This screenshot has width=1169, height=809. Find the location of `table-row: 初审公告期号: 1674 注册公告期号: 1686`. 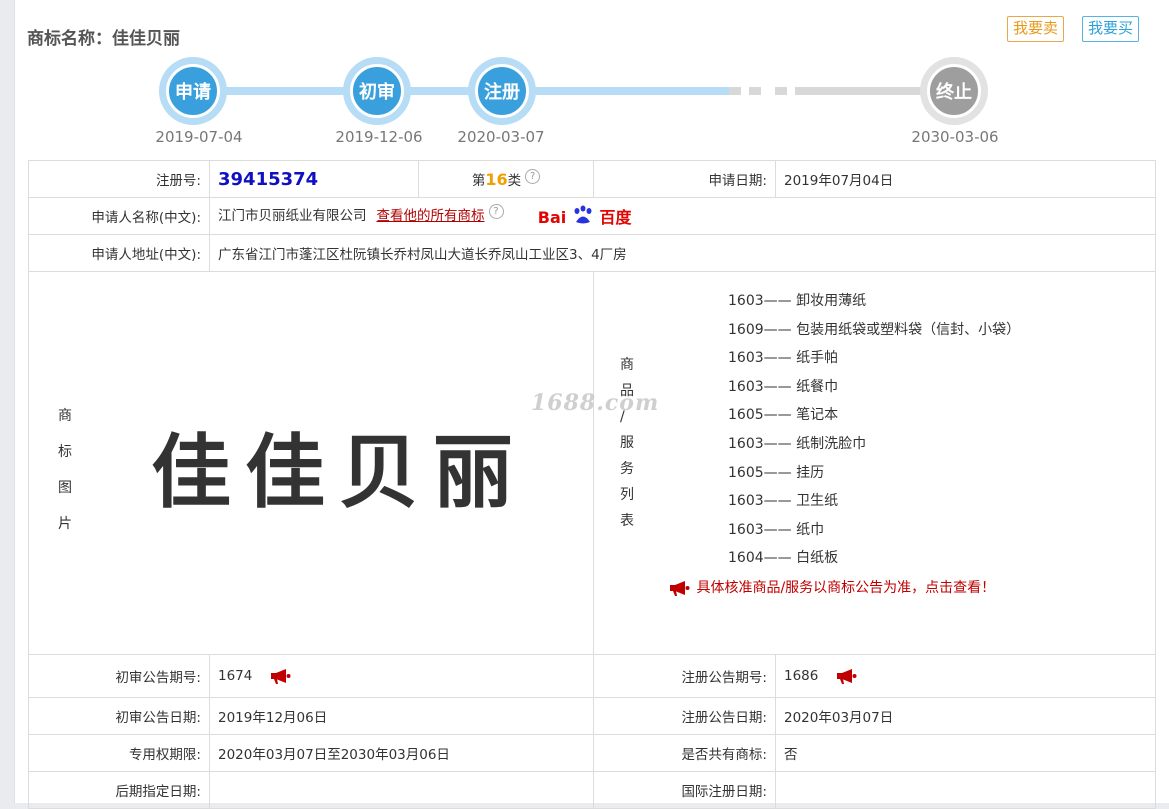

table-row: 初审公告期号: 1674 注册公告期号: 1686 is located at coordinates (592, 676).